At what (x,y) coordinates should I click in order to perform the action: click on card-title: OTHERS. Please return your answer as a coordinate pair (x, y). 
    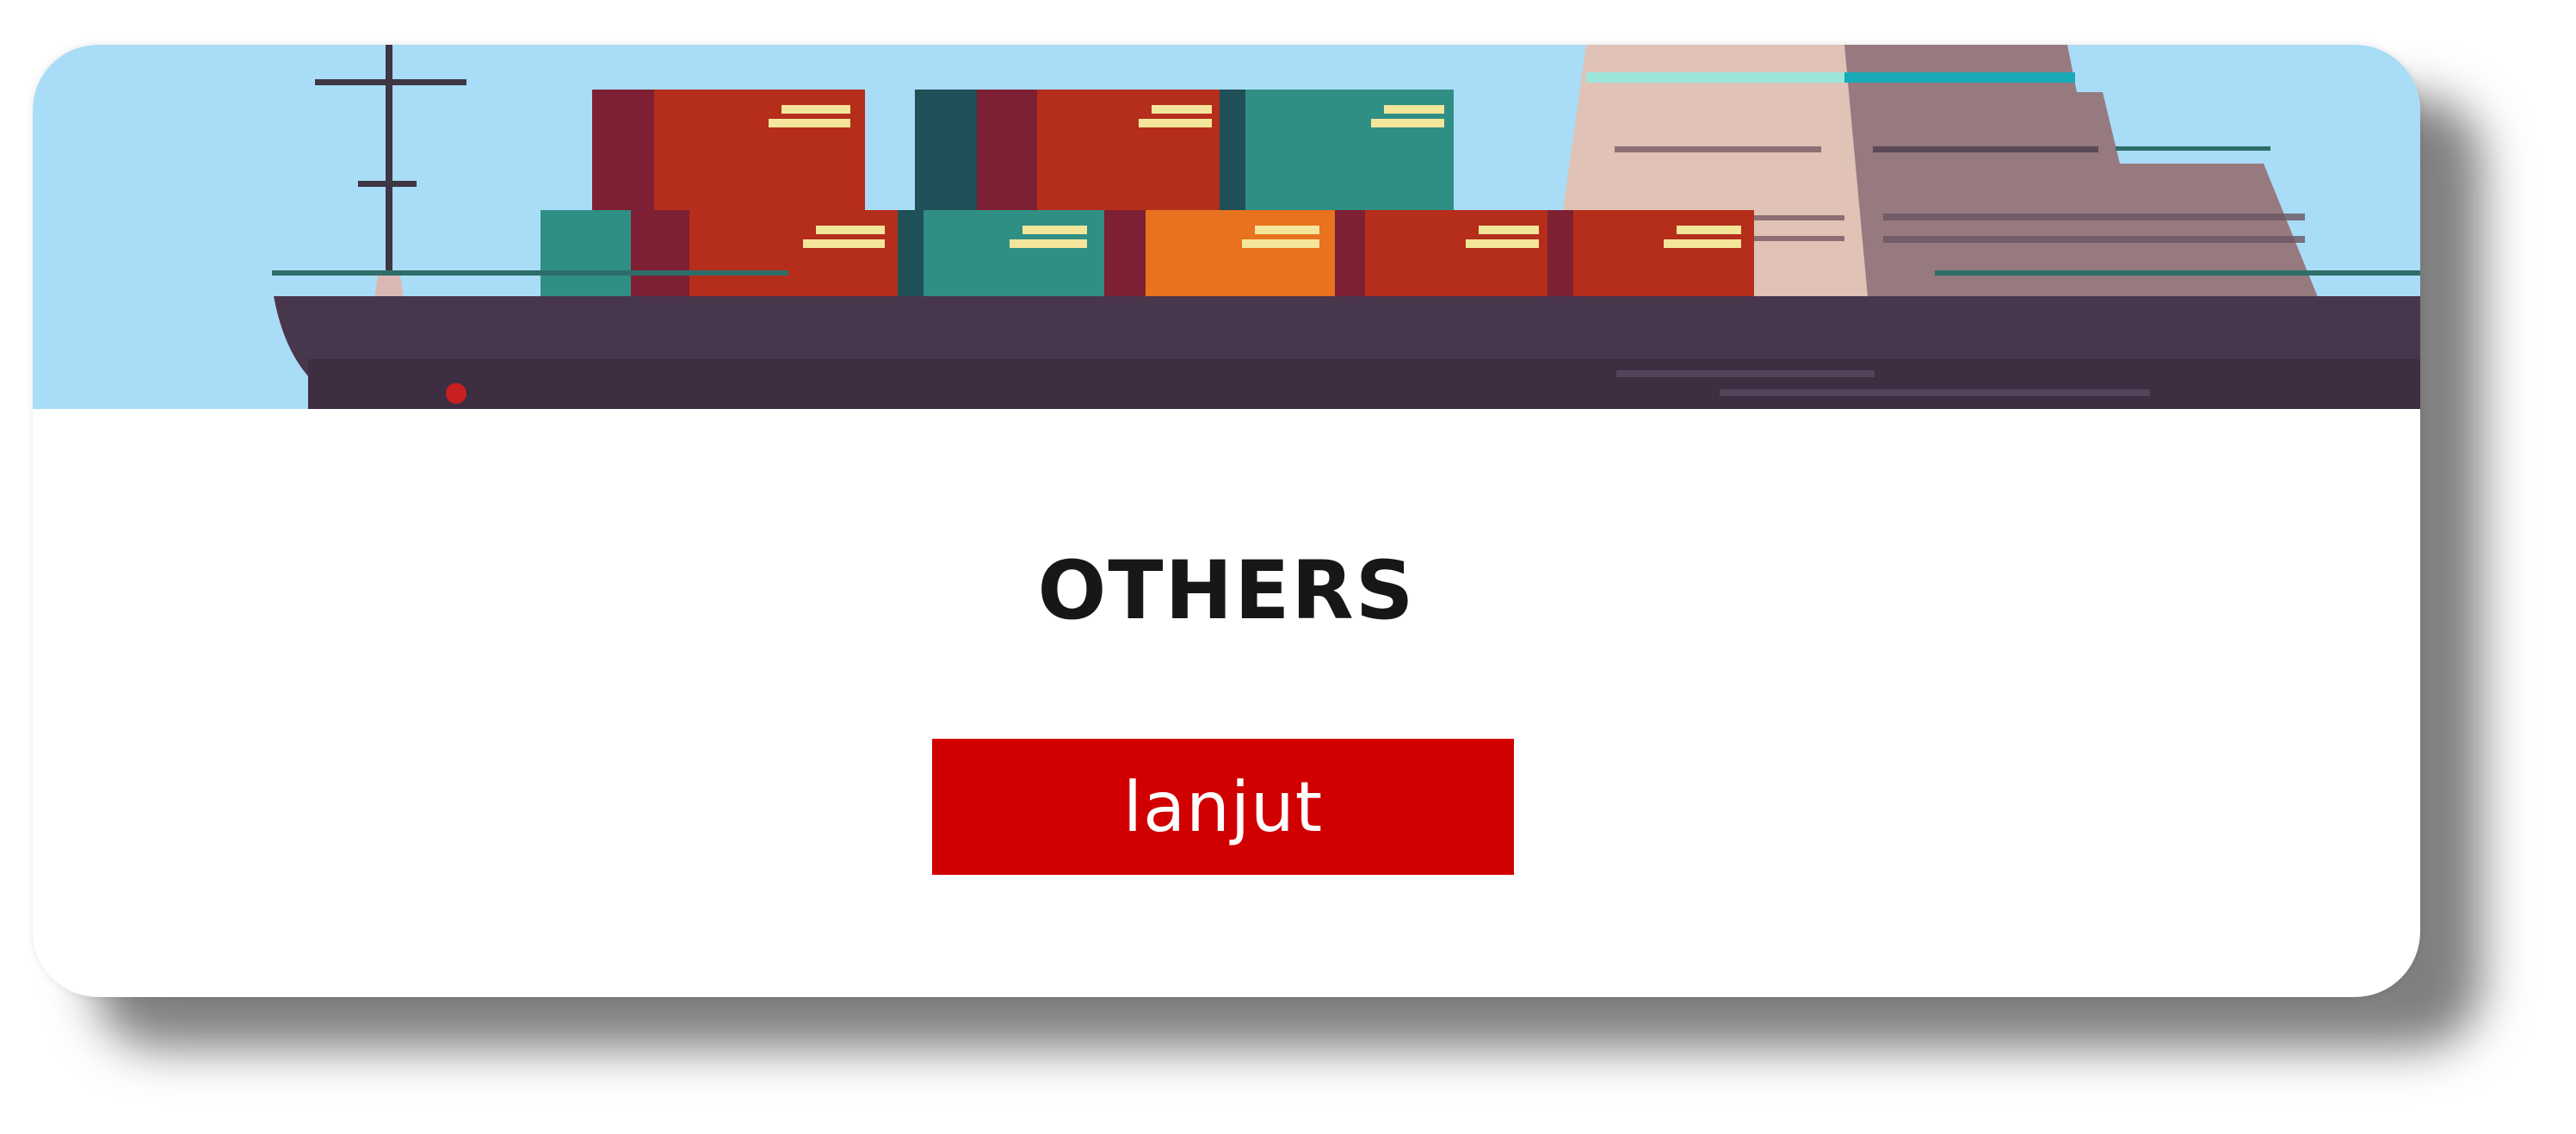
    Looking at the image, I should click on (1226, 591).